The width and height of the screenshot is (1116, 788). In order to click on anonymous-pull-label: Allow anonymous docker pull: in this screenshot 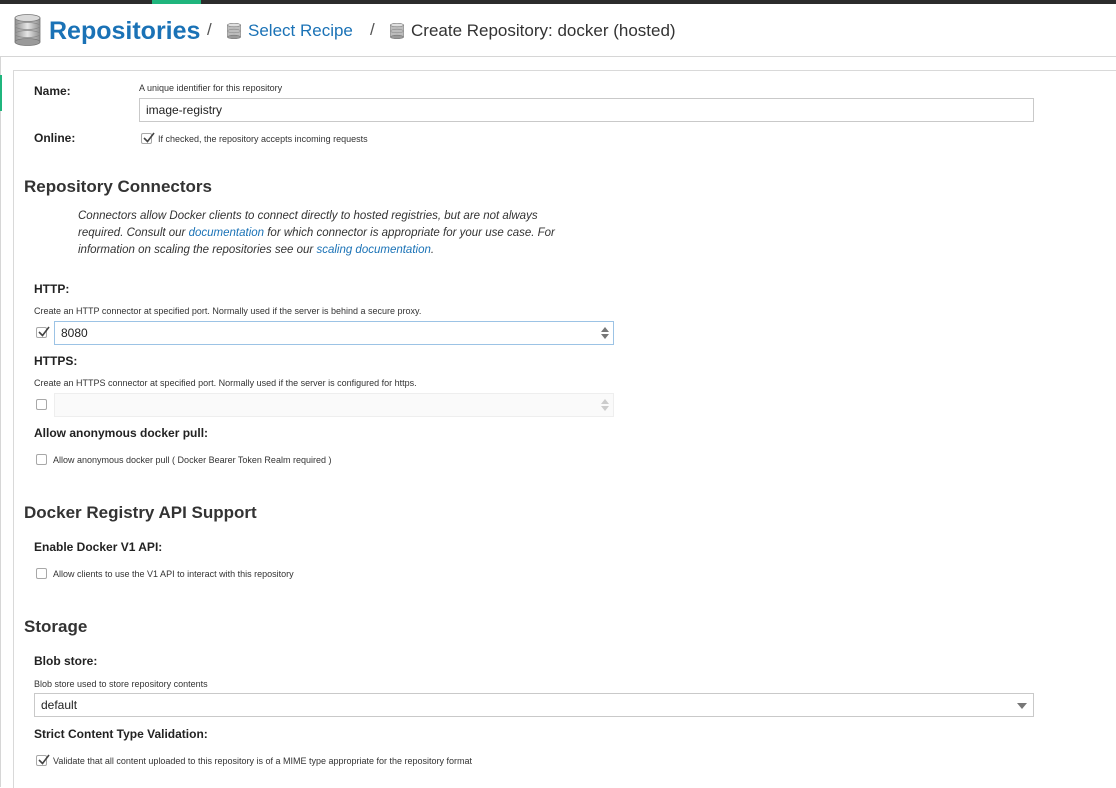, I will do `click(121, 433)`.